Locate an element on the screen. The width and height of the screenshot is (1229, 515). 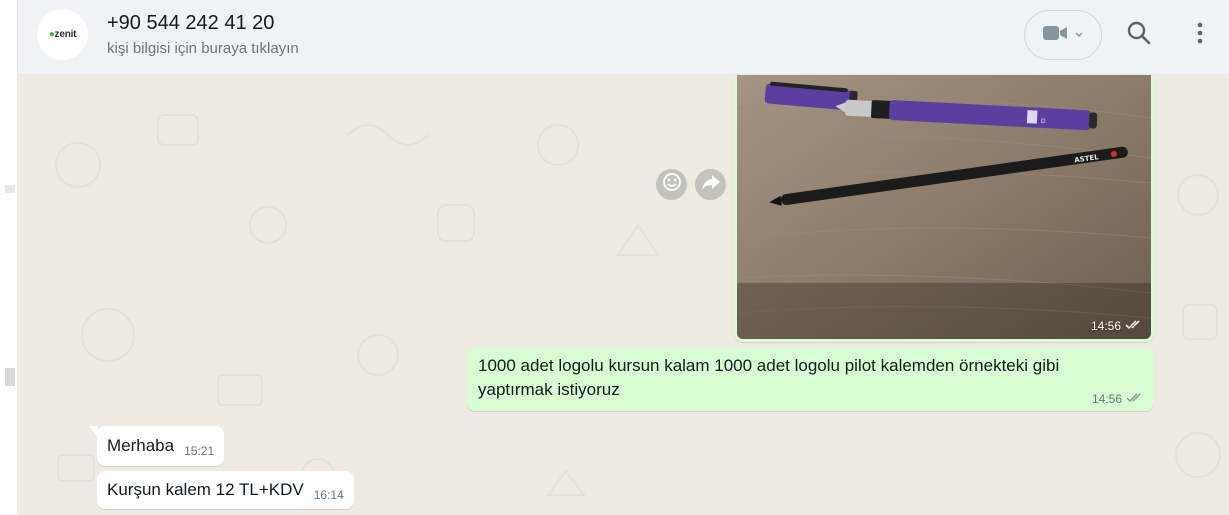
message-time: 14:56 is located at coordinates (1106, 399).